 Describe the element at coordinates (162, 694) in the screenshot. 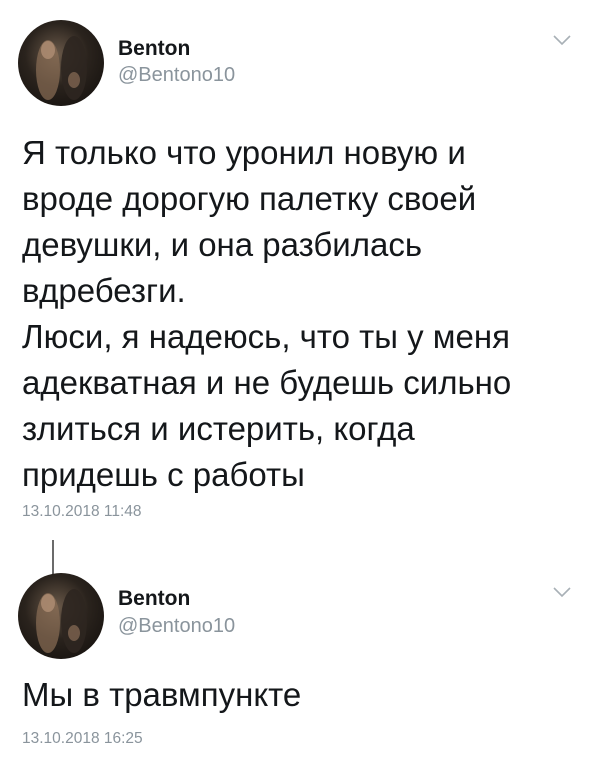

I see `tweet-text: Мы в травмпункте` at that location.